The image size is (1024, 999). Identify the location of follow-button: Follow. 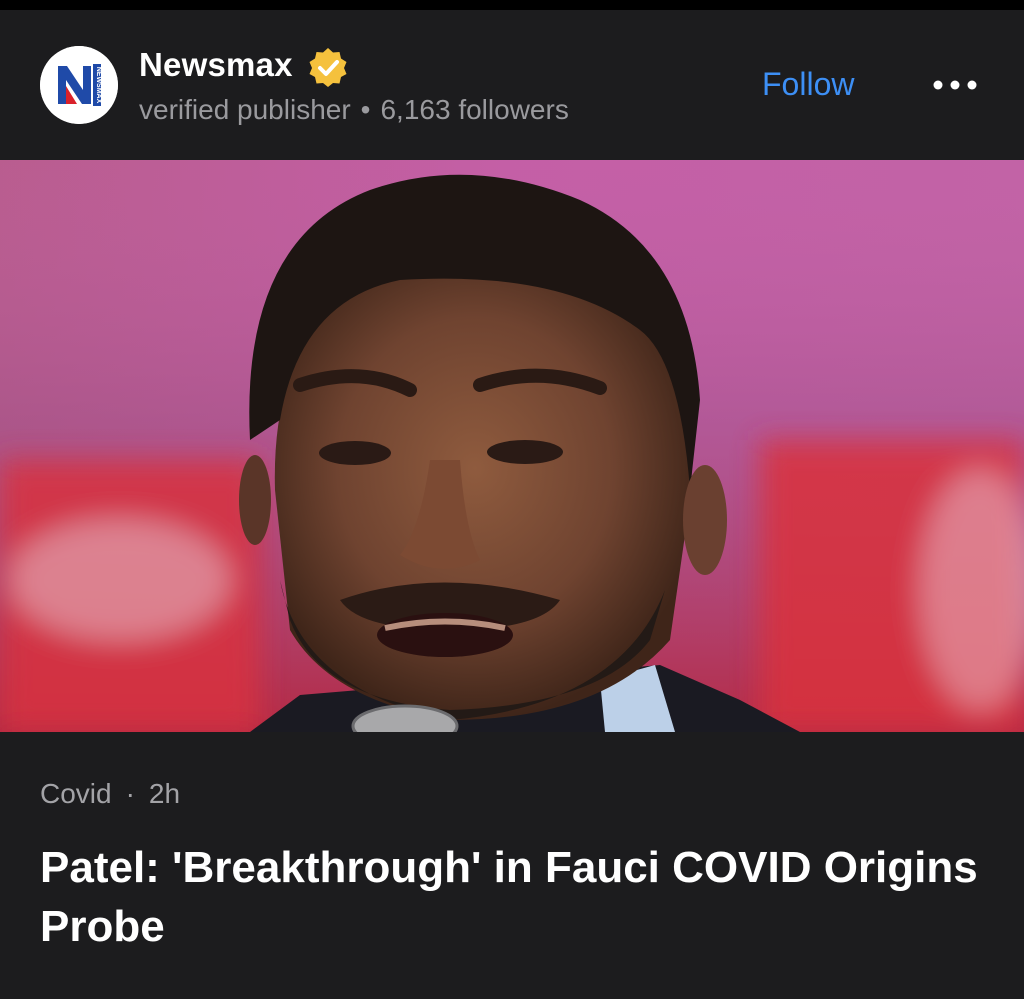
(808, 84).